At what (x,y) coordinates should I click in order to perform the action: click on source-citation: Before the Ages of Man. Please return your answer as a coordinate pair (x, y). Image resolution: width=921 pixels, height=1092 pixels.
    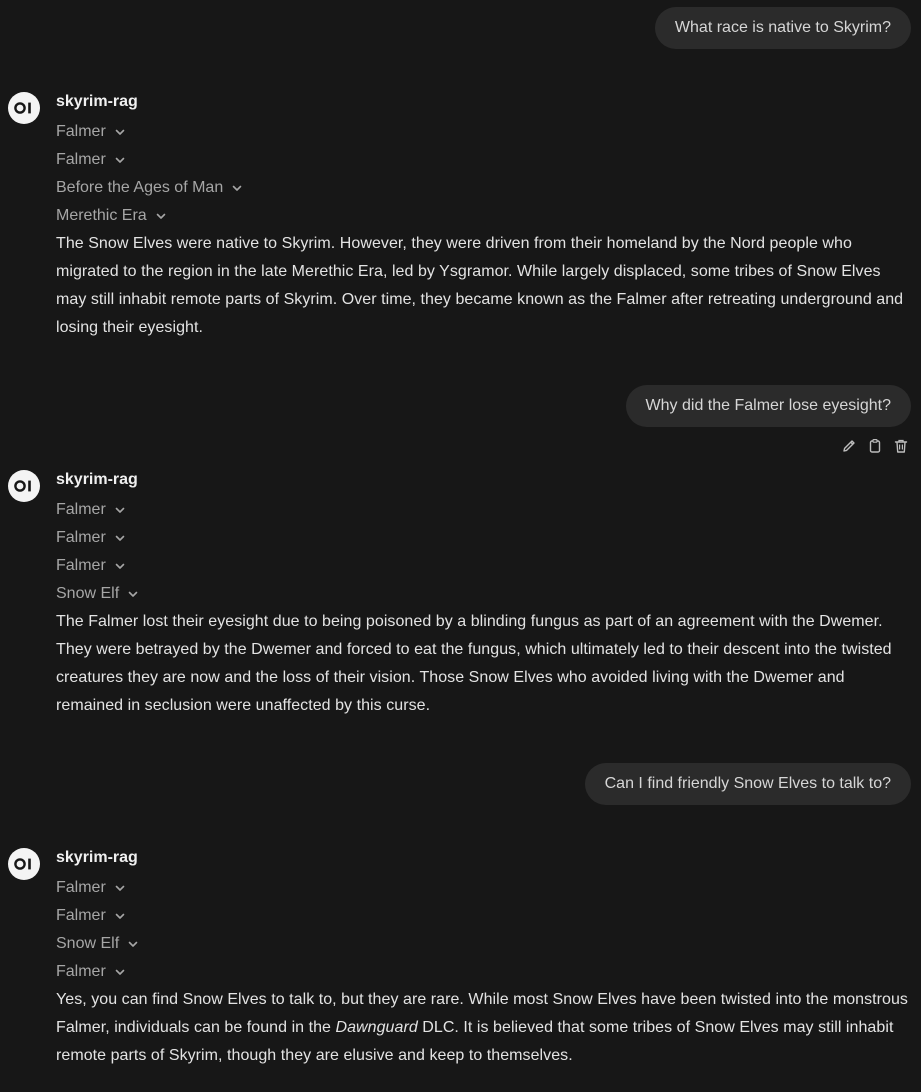
    Looking at the image, I should click on (149, 188).